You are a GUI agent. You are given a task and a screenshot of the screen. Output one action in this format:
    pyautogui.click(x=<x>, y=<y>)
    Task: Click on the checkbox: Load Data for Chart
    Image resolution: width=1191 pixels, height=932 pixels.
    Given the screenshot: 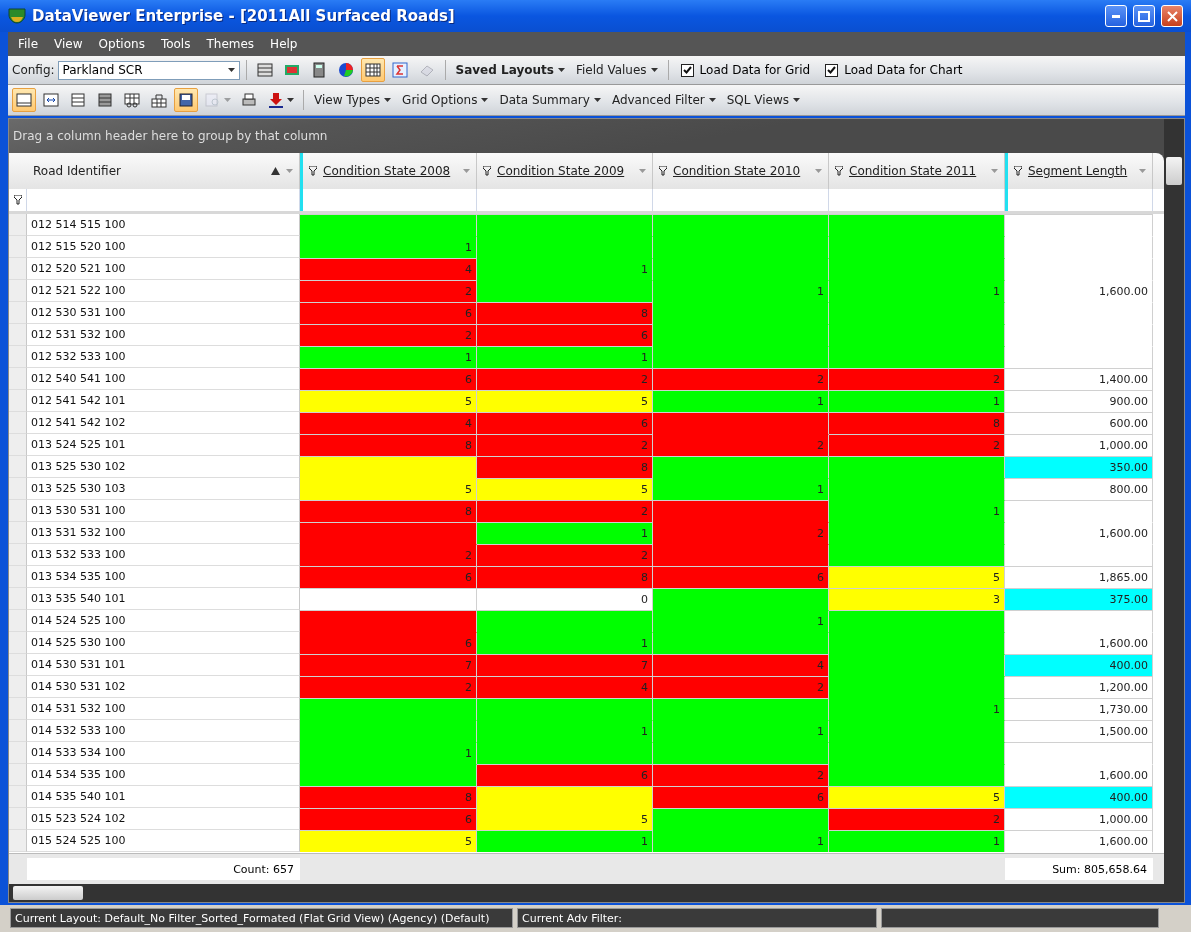 What is the action you would take?
    pyautogui.click(x=894, y=70)
    